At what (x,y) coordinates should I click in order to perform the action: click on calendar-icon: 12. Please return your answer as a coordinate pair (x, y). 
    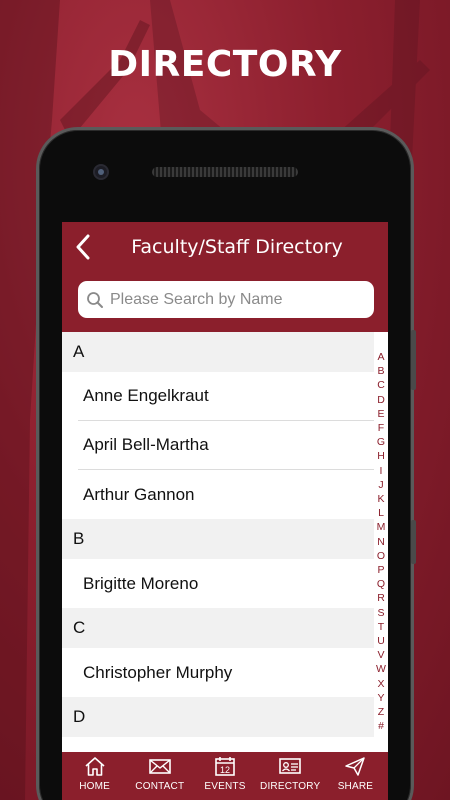
    Looking at the image, I should click on (225, 766).